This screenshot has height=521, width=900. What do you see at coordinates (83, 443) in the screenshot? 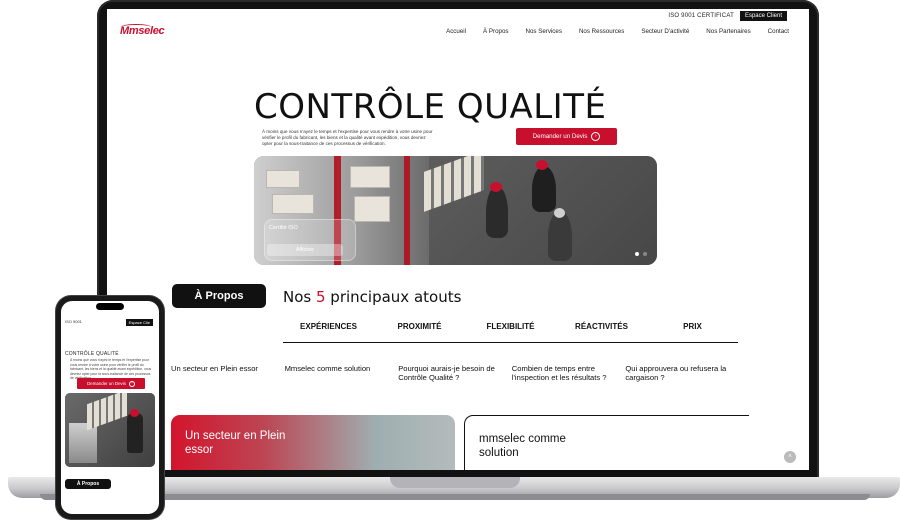
I see `phone-shelf-graphic` at bounding box center [83, 443].